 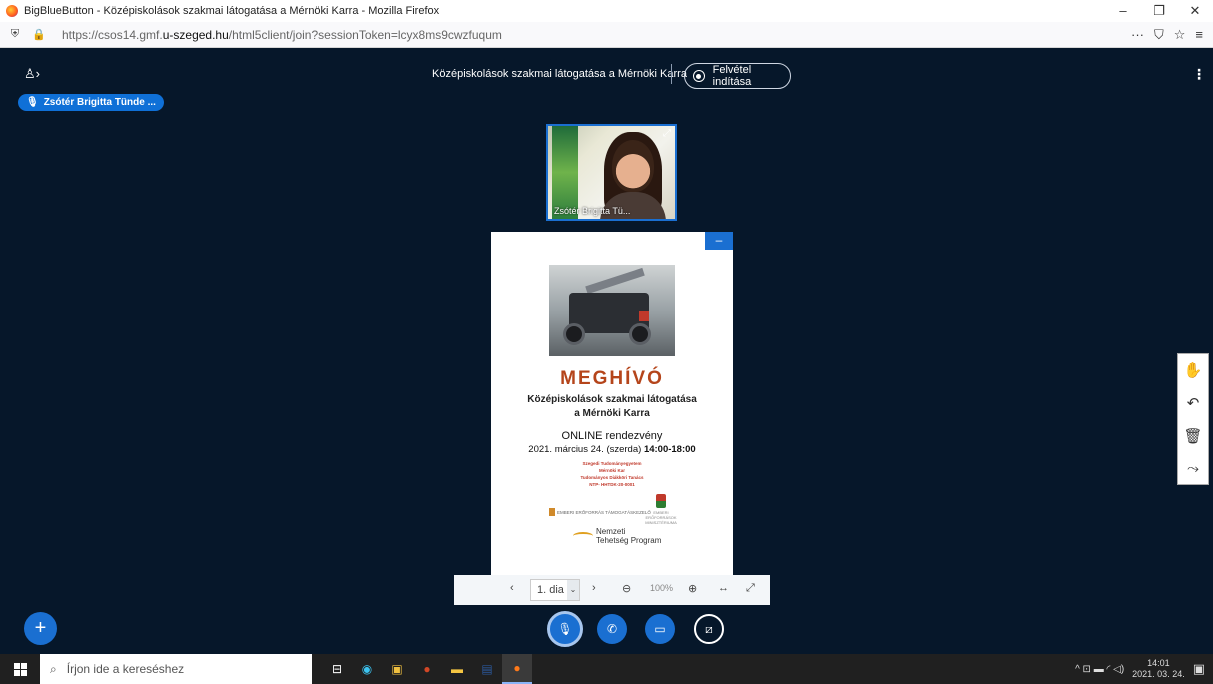 What do you see at coordinates (487, 669) in the screenshot?
I see `word-icon: ▤` at bounding box center [487, 669].